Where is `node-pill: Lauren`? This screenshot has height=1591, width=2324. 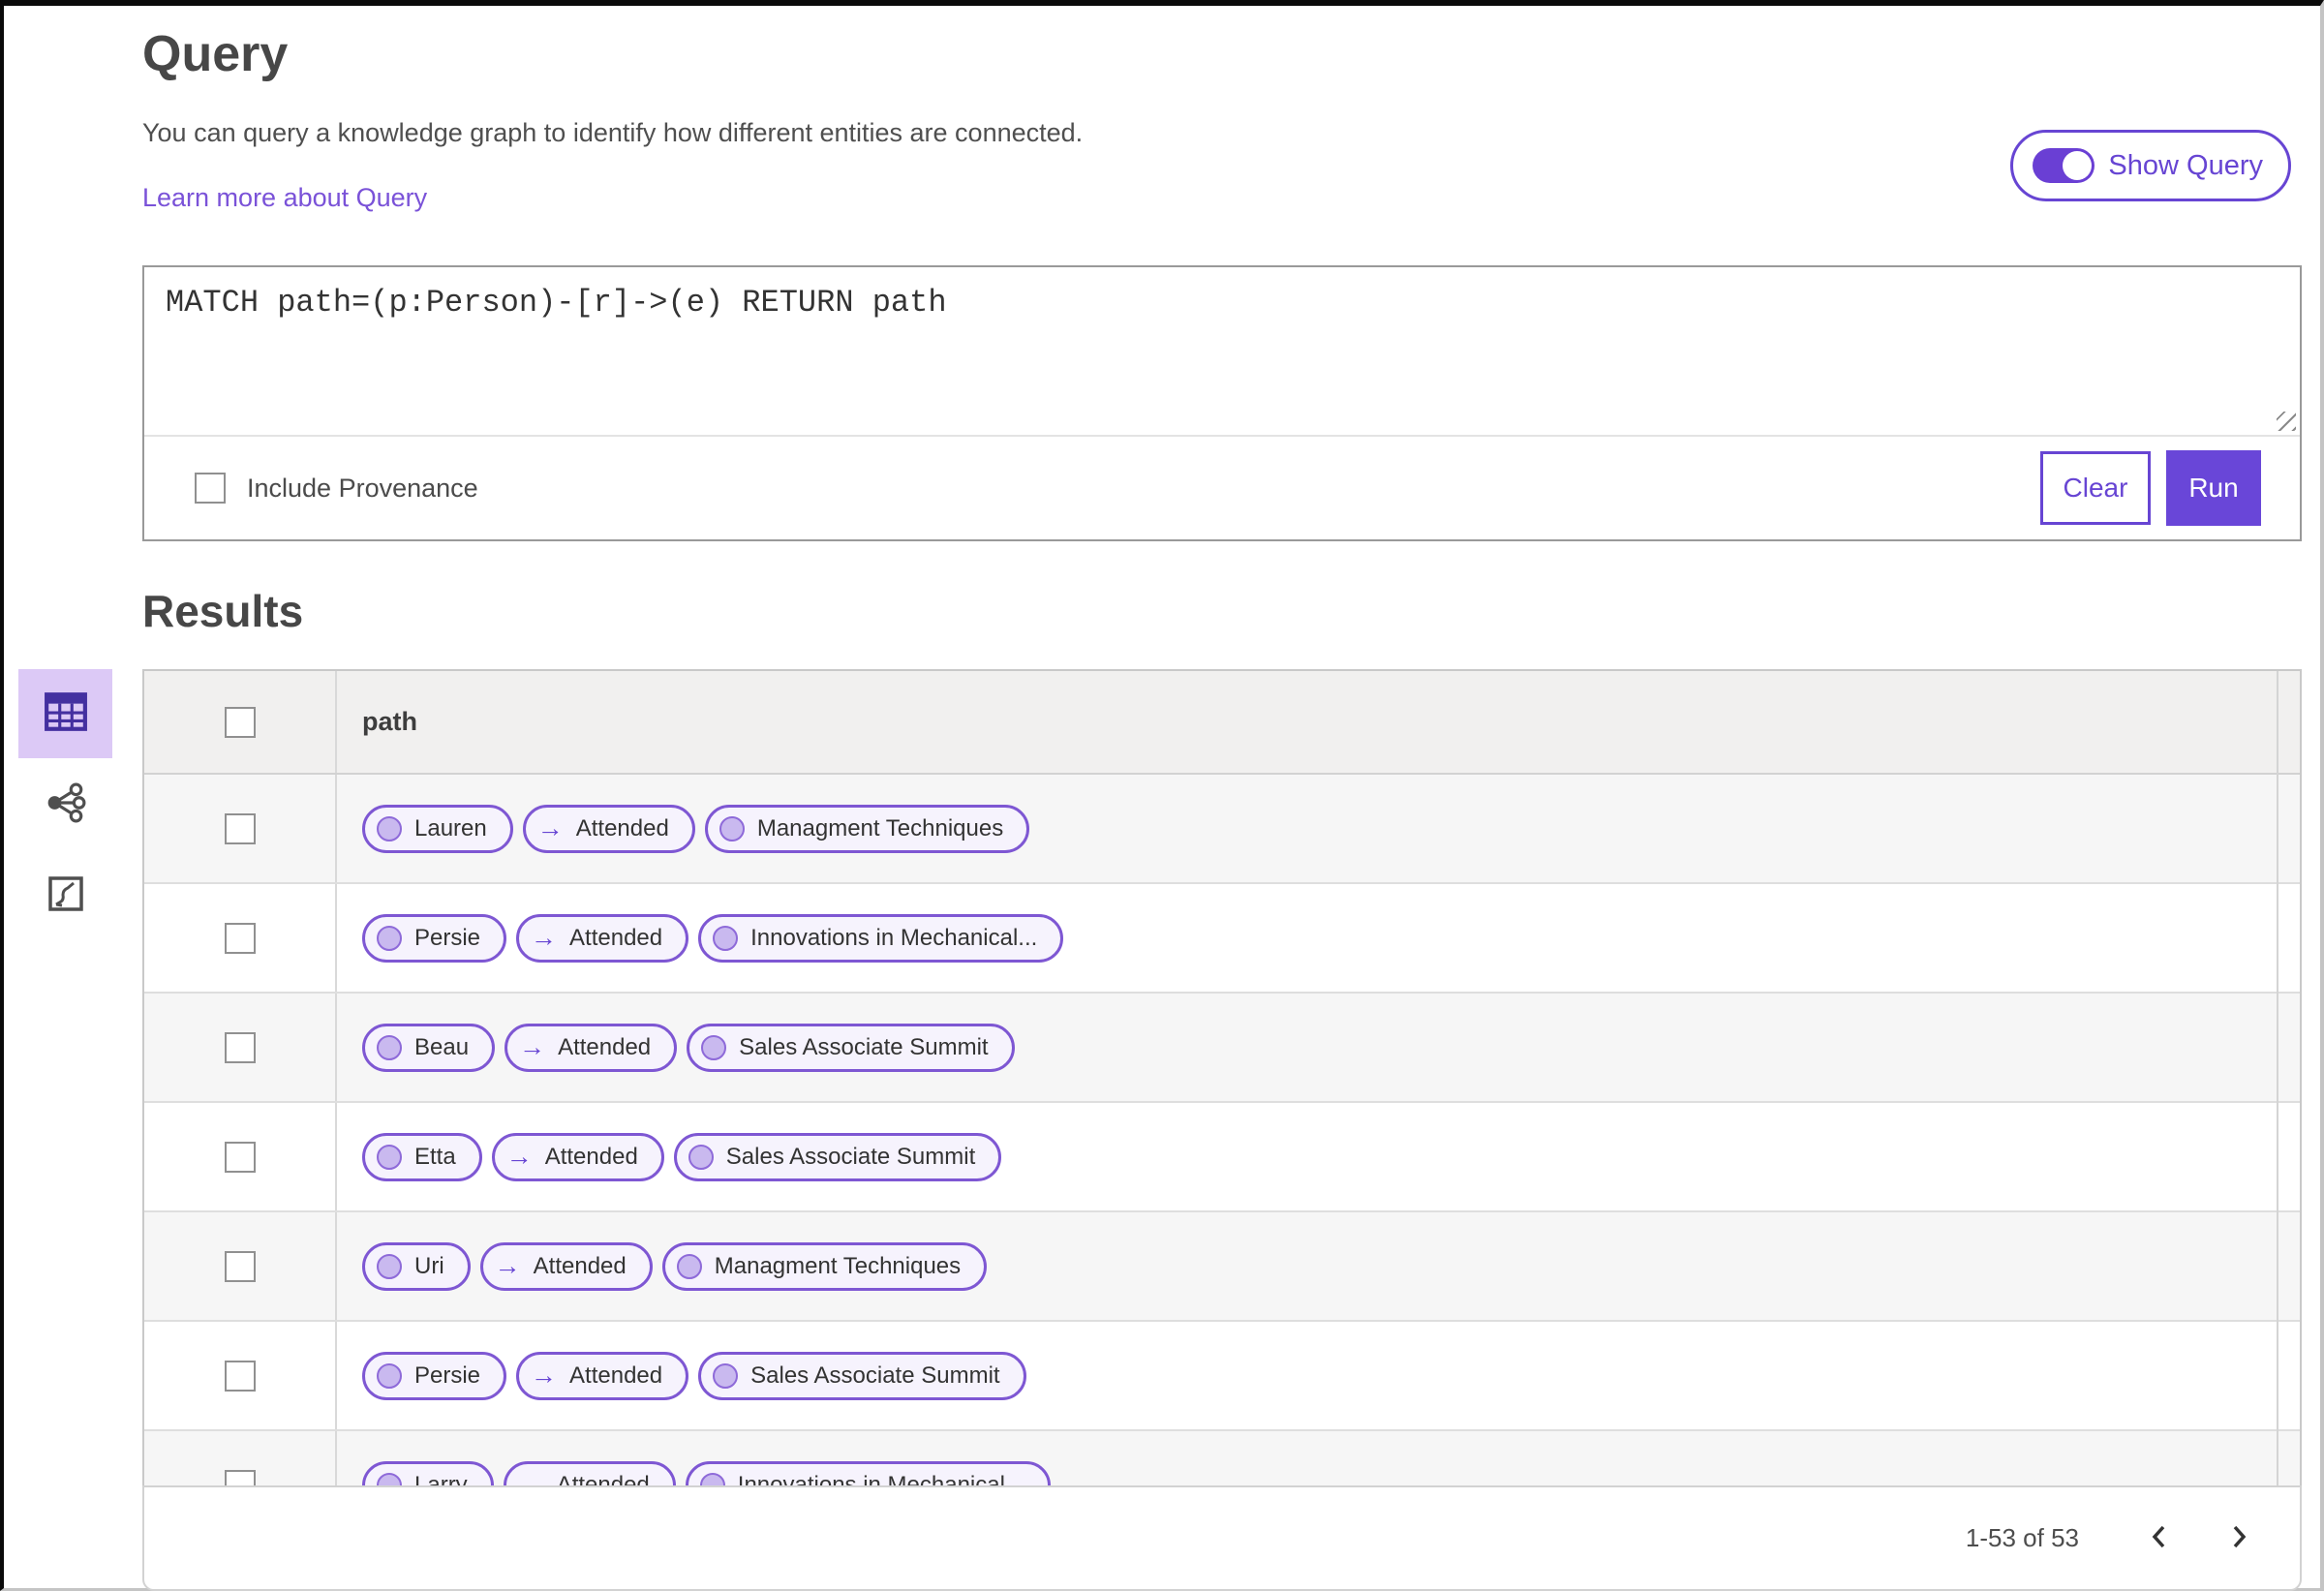 node-pill: Lauren is located at coordinates (438, 828).